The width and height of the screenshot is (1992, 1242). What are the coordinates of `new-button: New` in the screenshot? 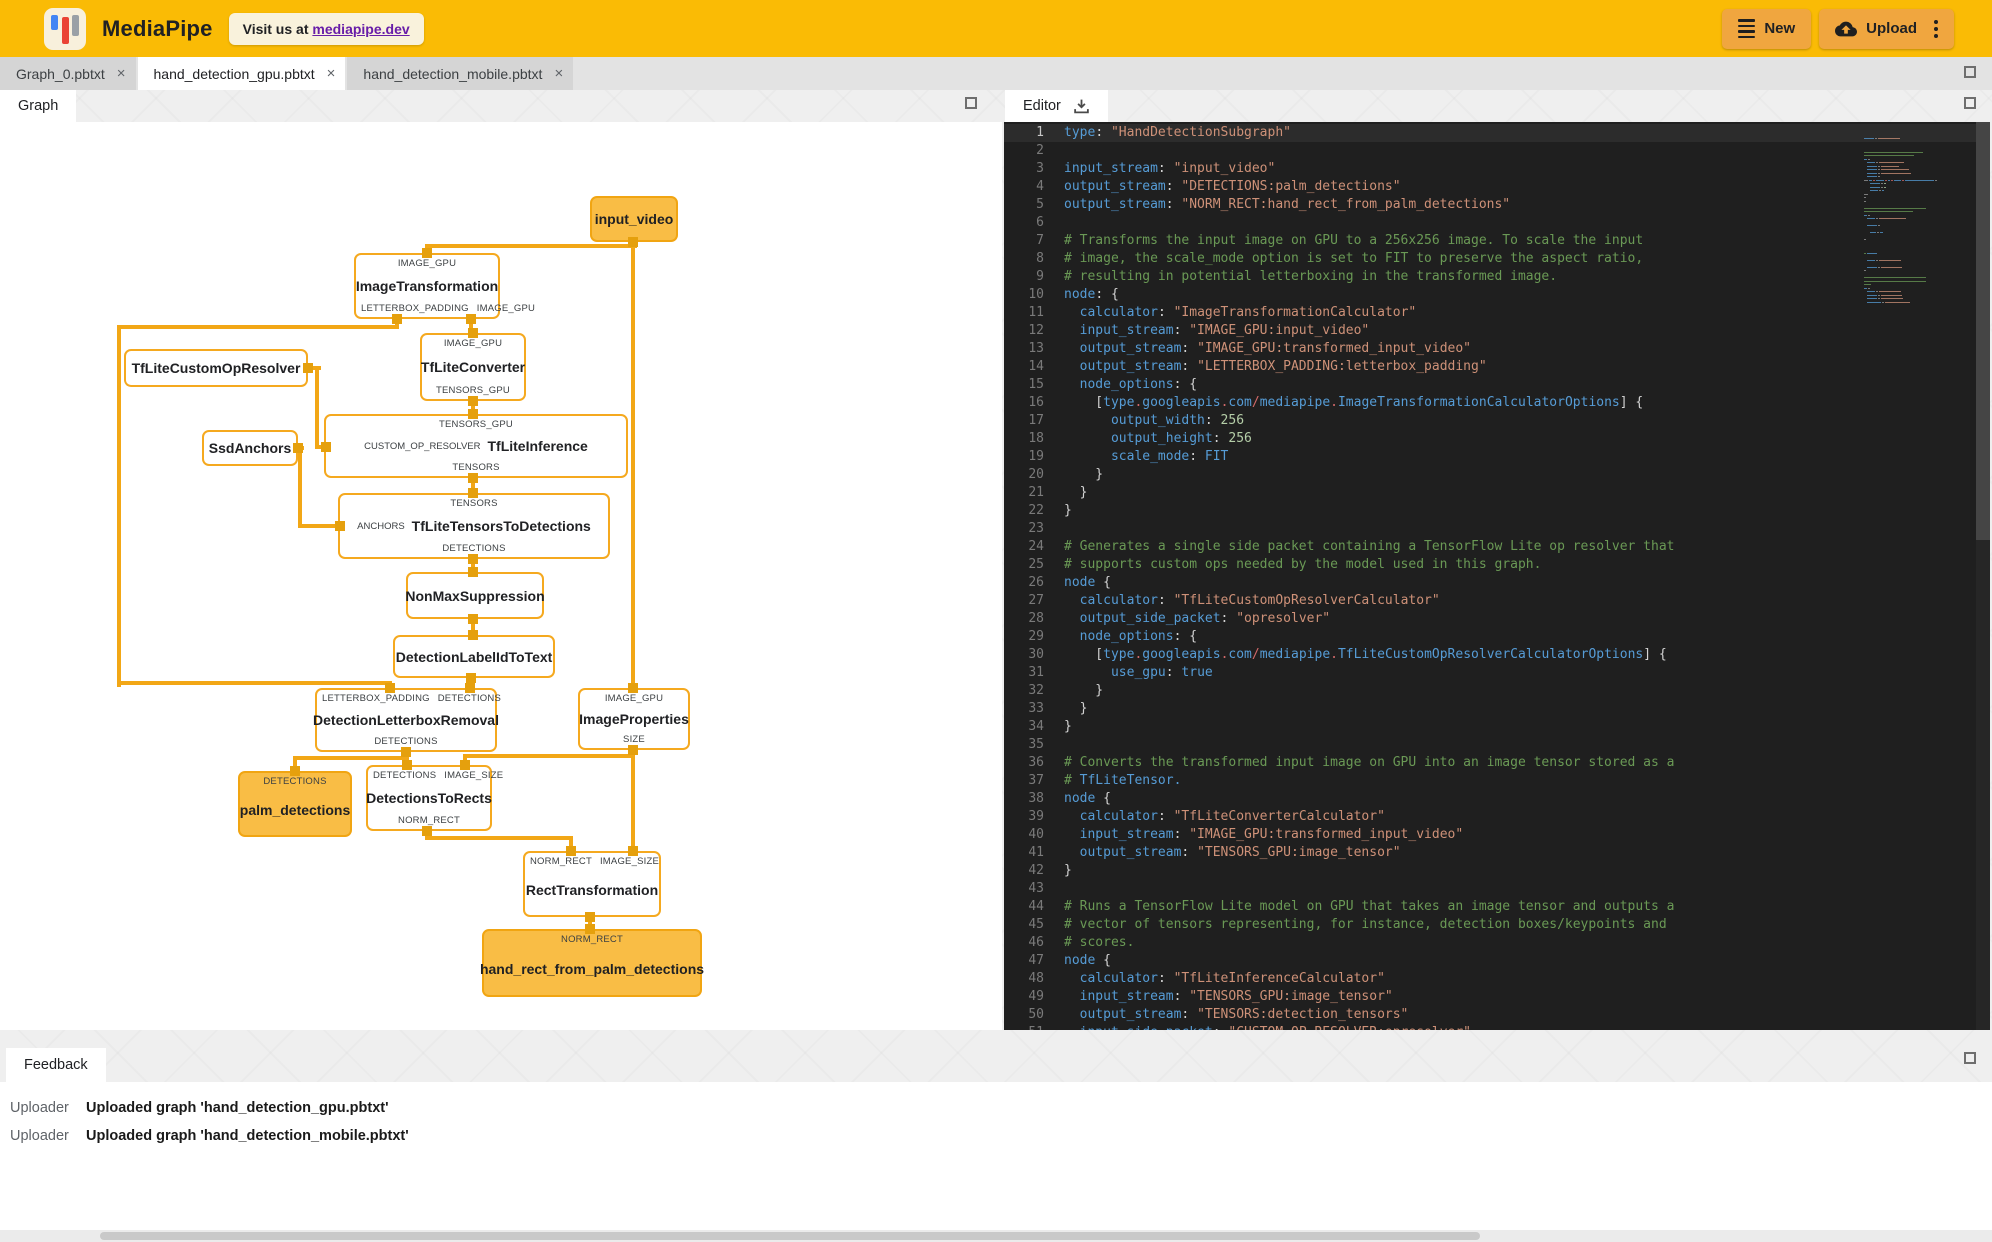 It's located at (1767, 28).